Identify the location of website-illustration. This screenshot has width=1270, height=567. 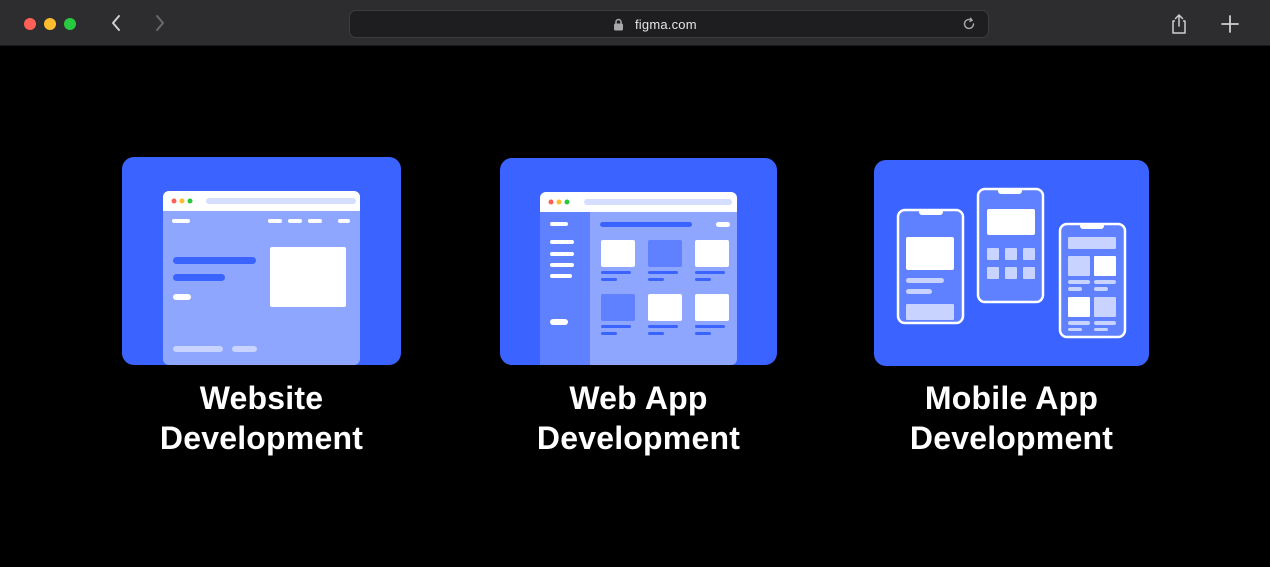
(261, 261).